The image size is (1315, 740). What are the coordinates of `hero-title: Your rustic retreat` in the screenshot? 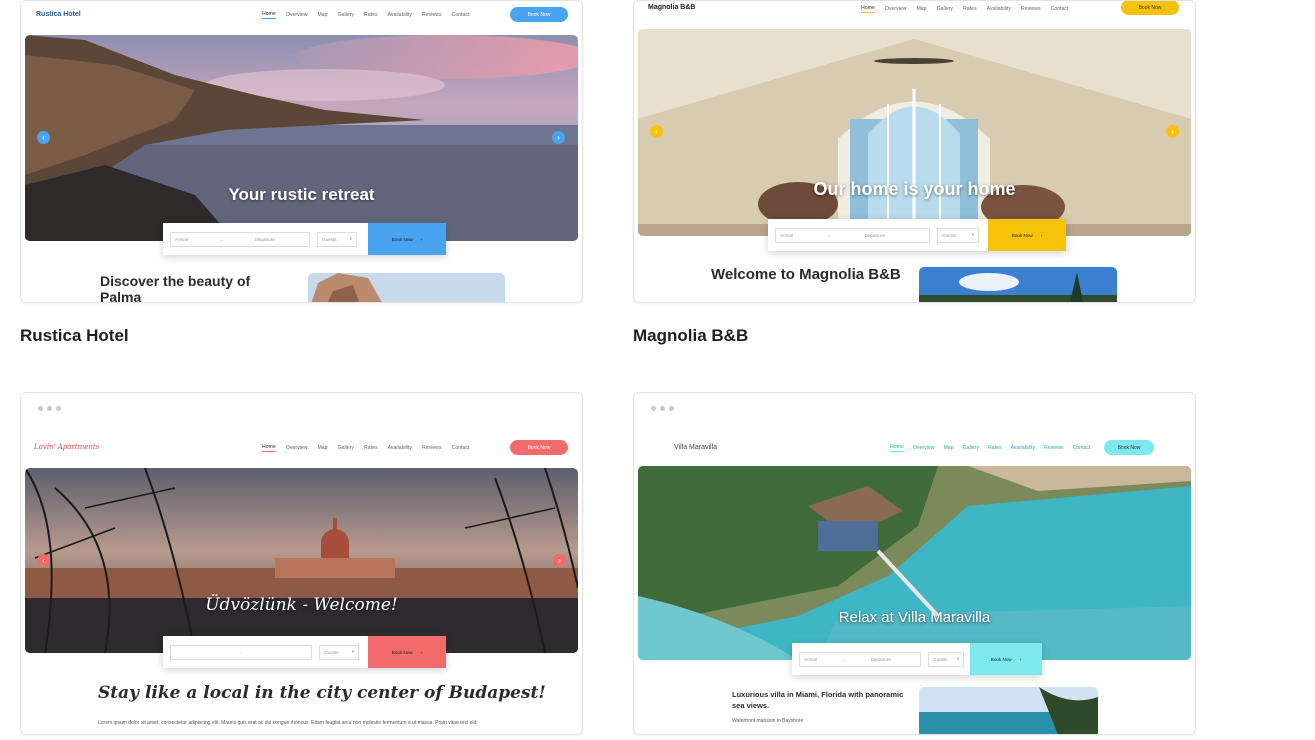 It's located at (301, 194).